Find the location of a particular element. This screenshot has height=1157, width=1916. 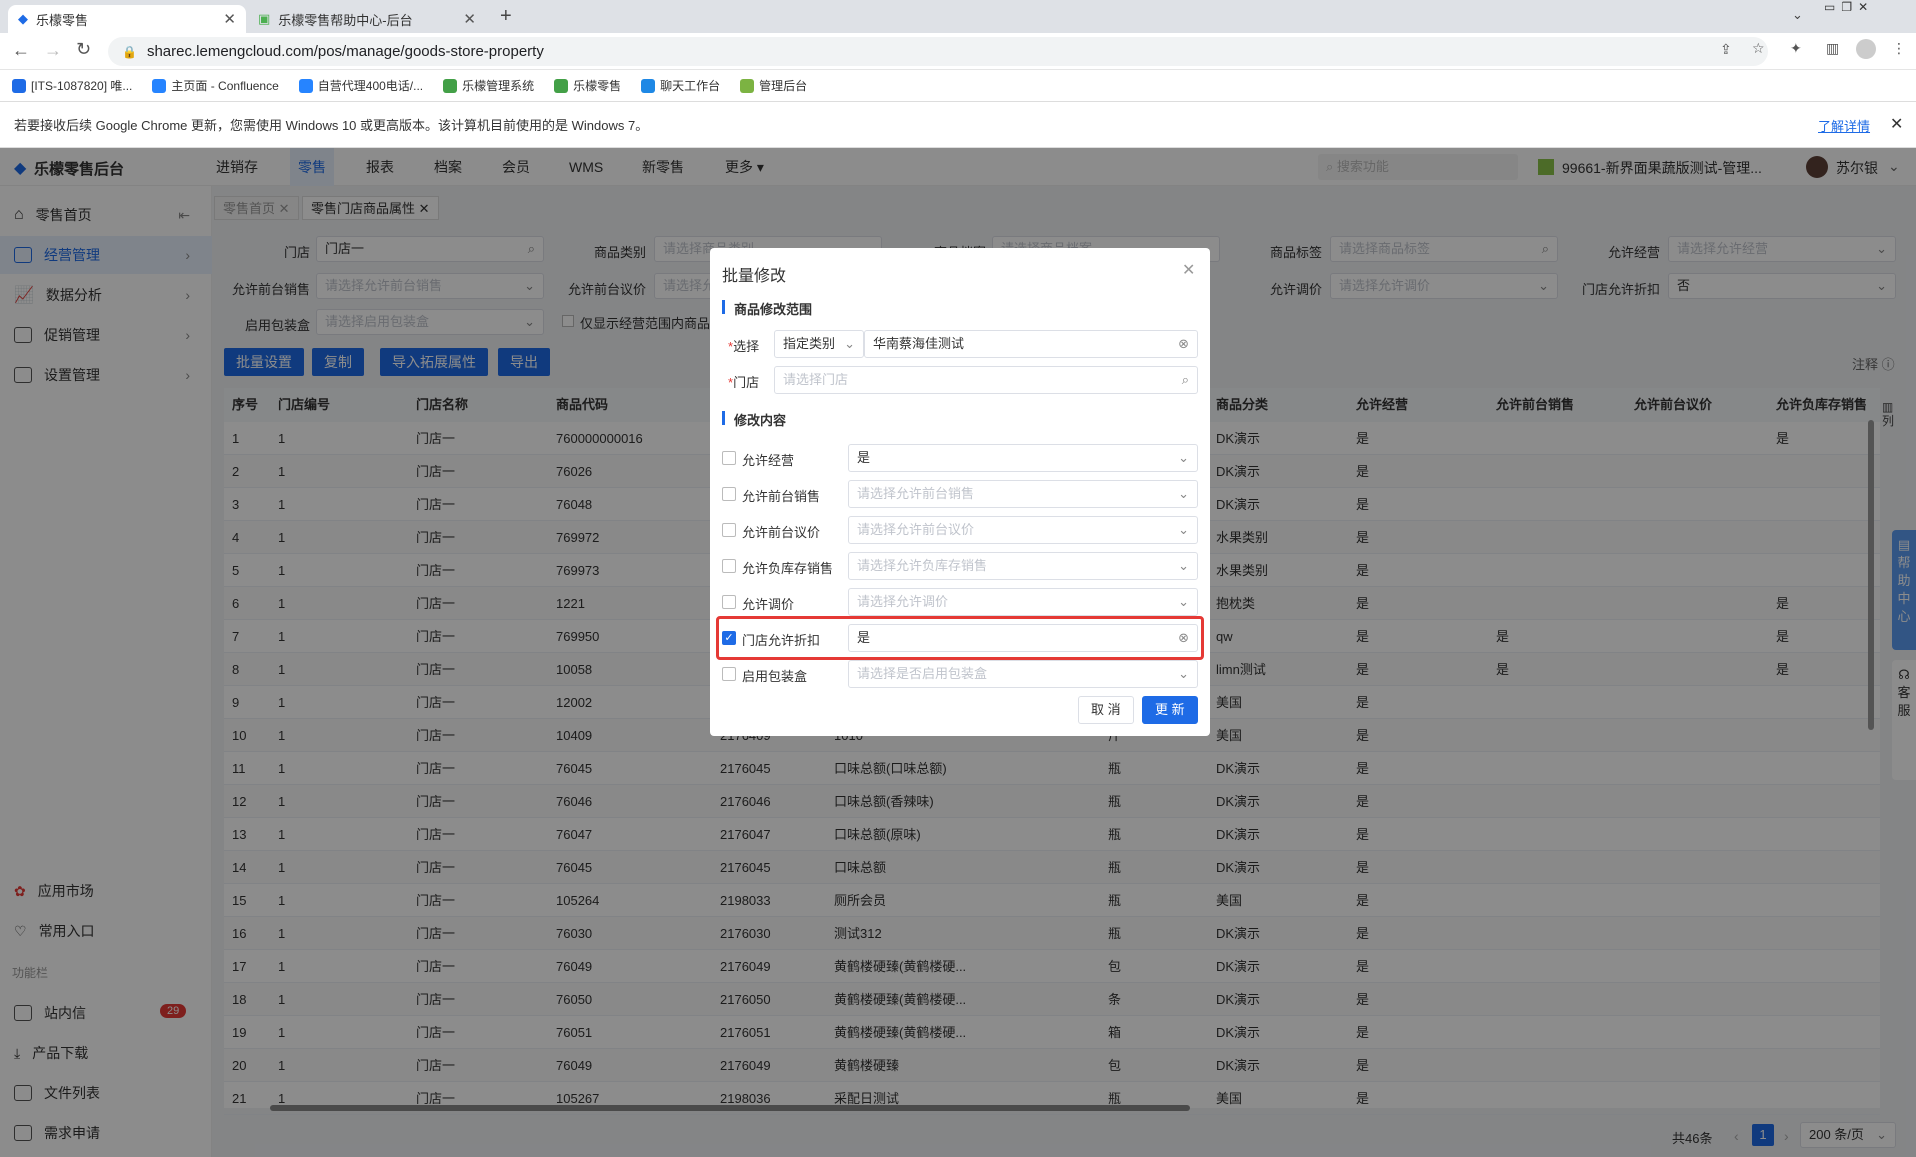

store-label: *门店 is located at coordinates (744, 382).